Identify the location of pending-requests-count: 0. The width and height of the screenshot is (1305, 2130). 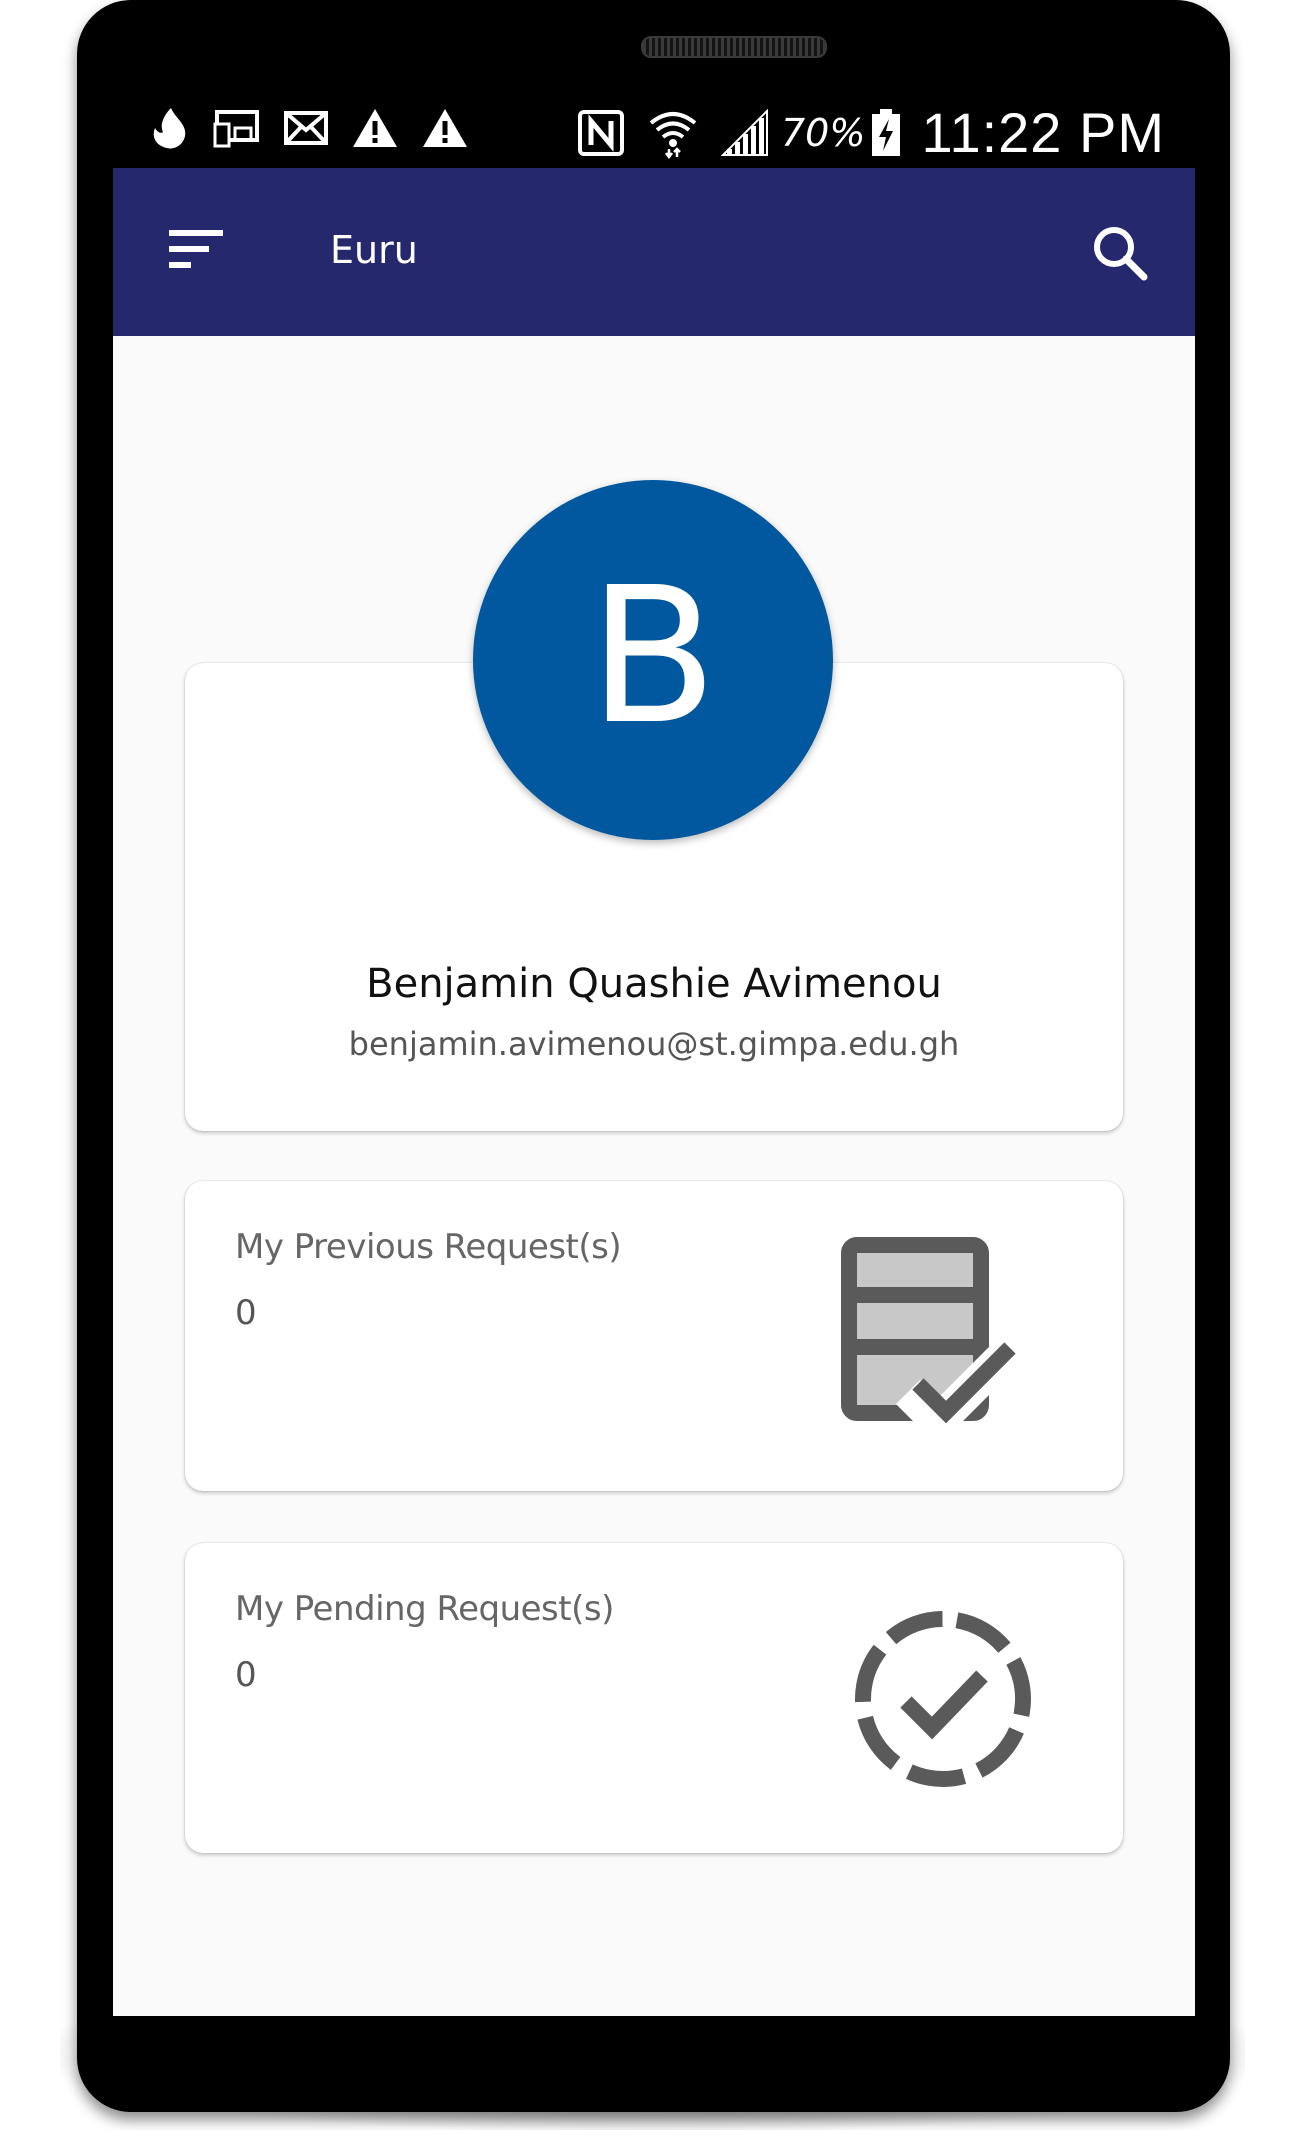
(246, 1675).